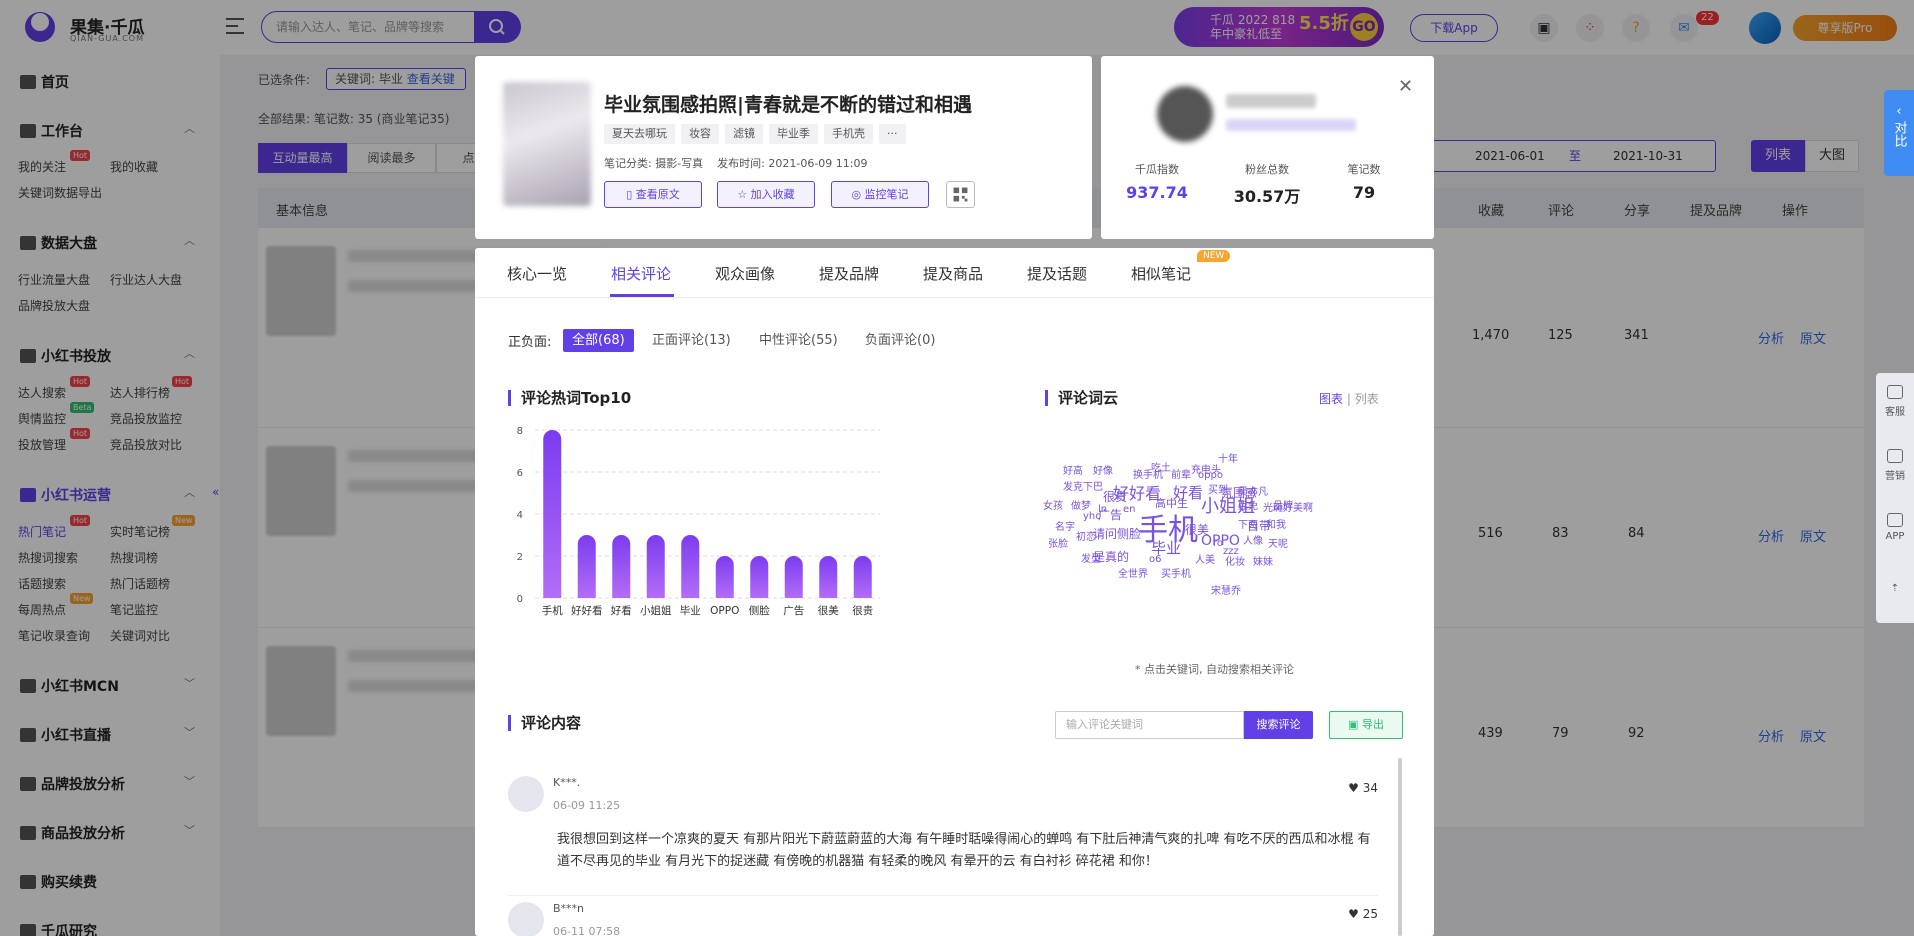 The width and height of the screenshot is (1914, 936). I want to click on more-tags-button: ···, so click(892, 134).